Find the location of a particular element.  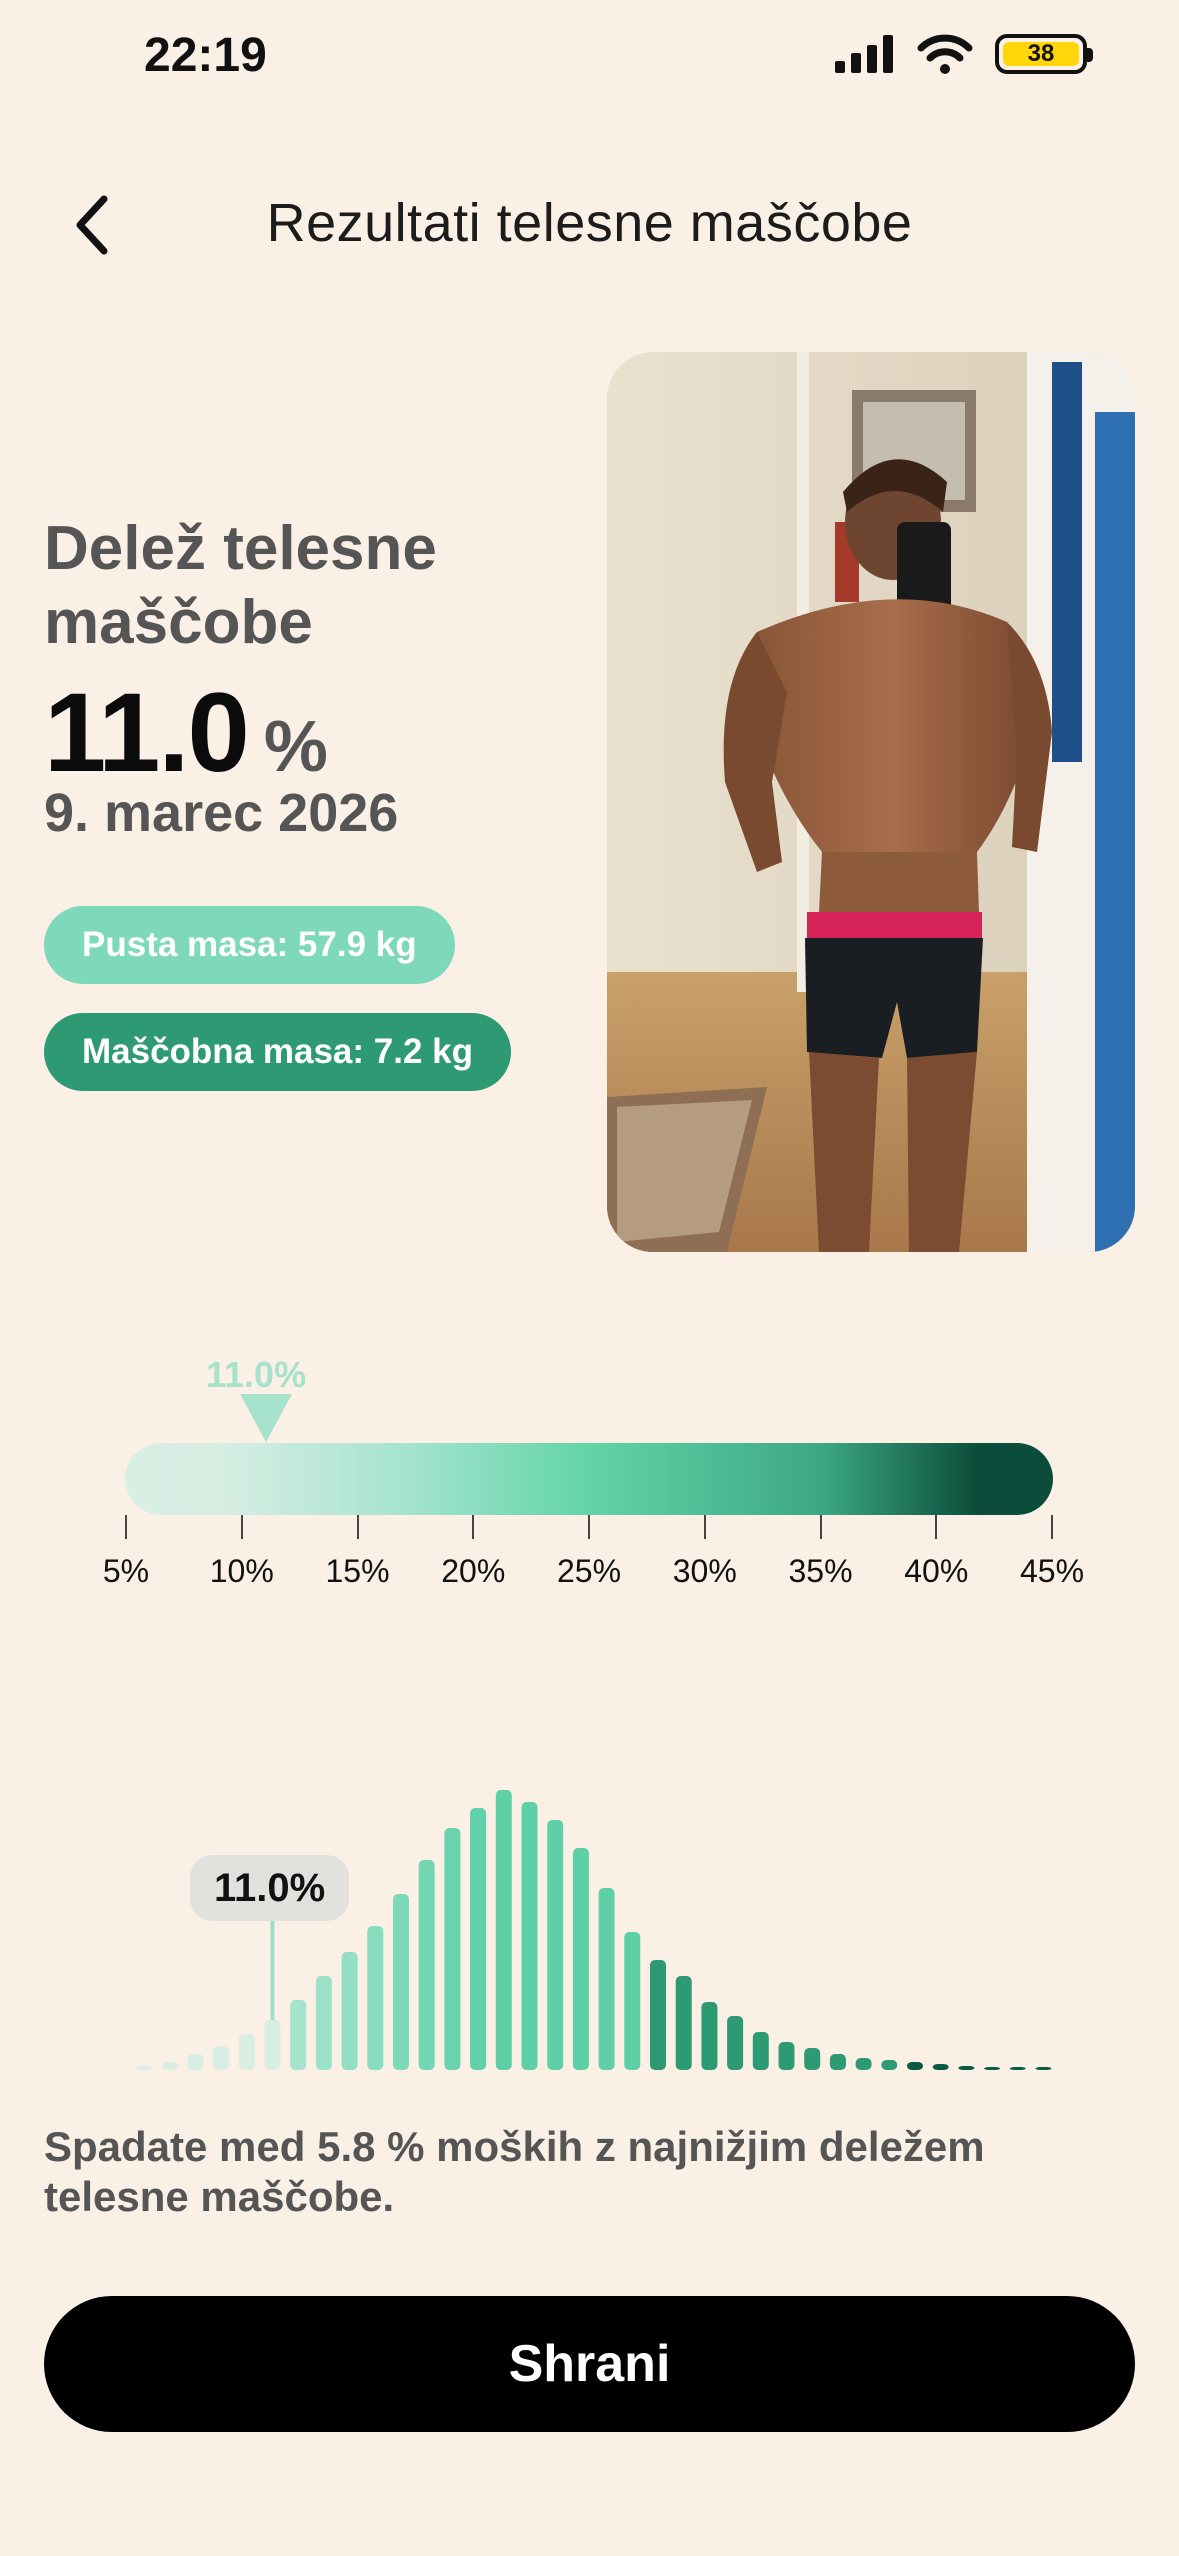

result-label: Delež telesne maščobe is located at coordinates (240, 585).